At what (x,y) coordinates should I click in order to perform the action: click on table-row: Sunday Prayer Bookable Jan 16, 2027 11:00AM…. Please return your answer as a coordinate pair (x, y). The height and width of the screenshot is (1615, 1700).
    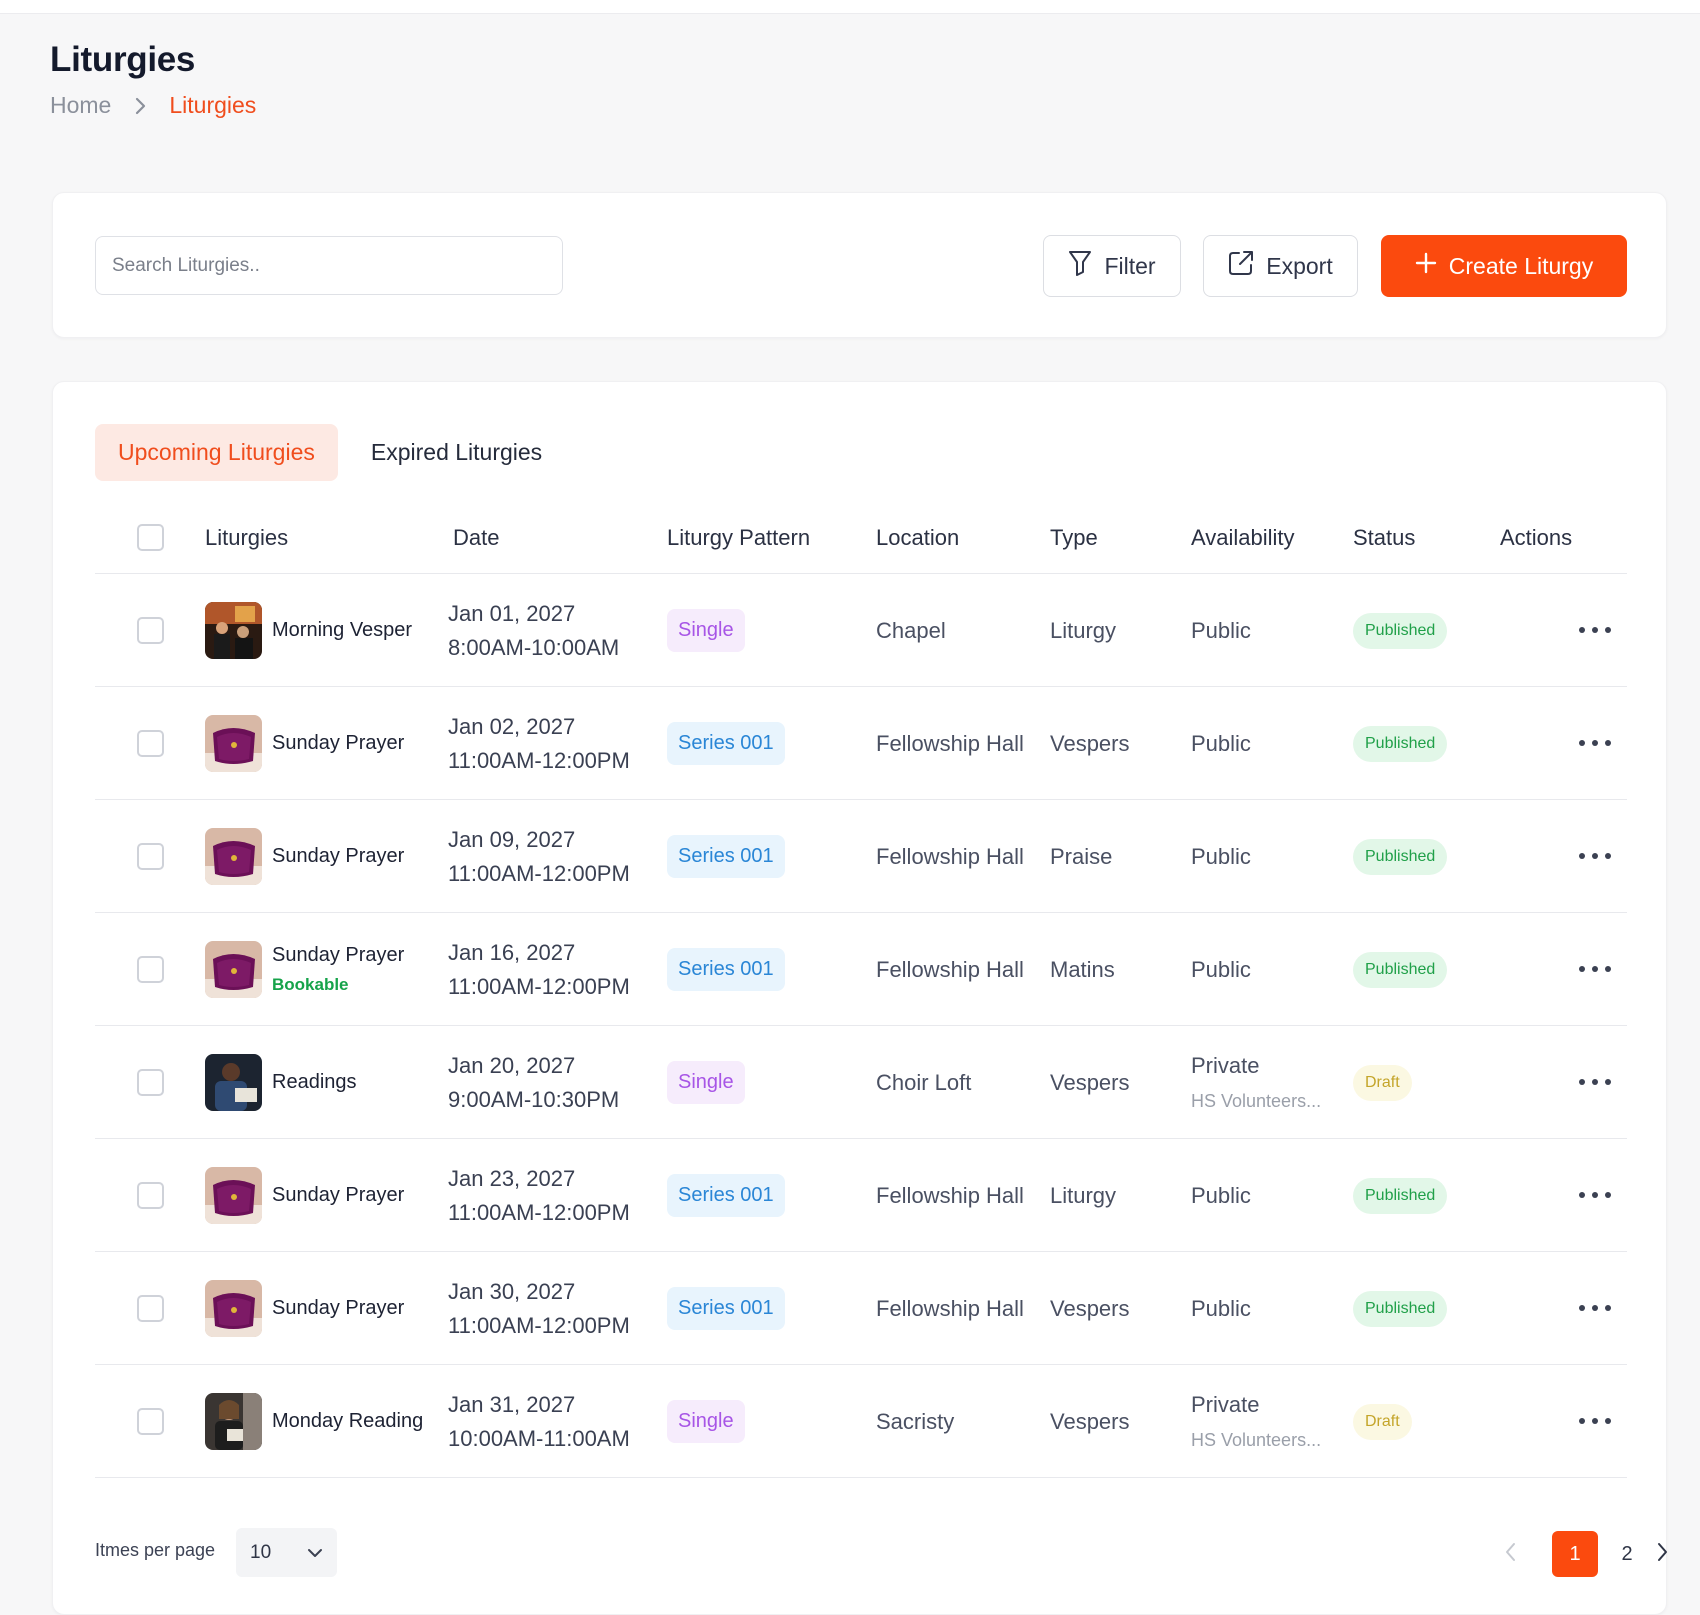
    Looking at the image, I should click on (861, 969).